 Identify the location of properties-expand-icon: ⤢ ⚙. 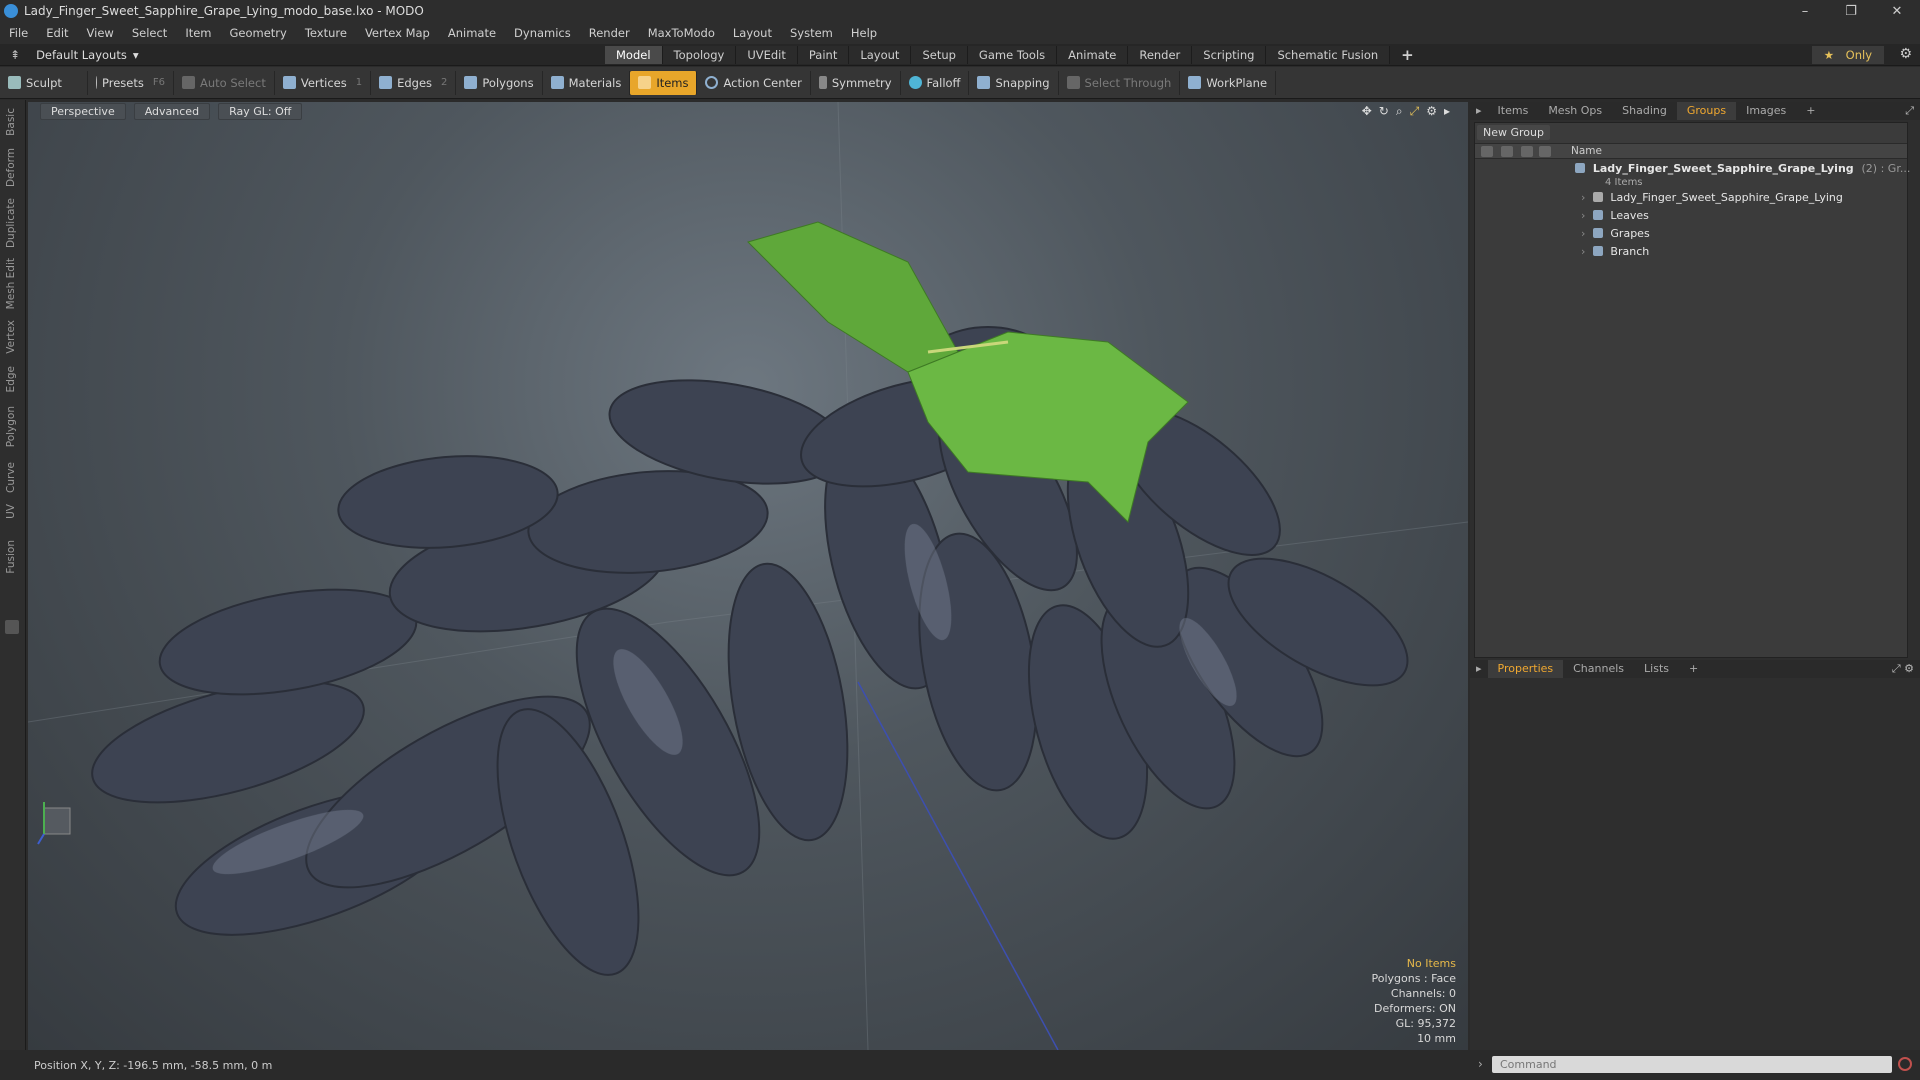
(1901, 669).